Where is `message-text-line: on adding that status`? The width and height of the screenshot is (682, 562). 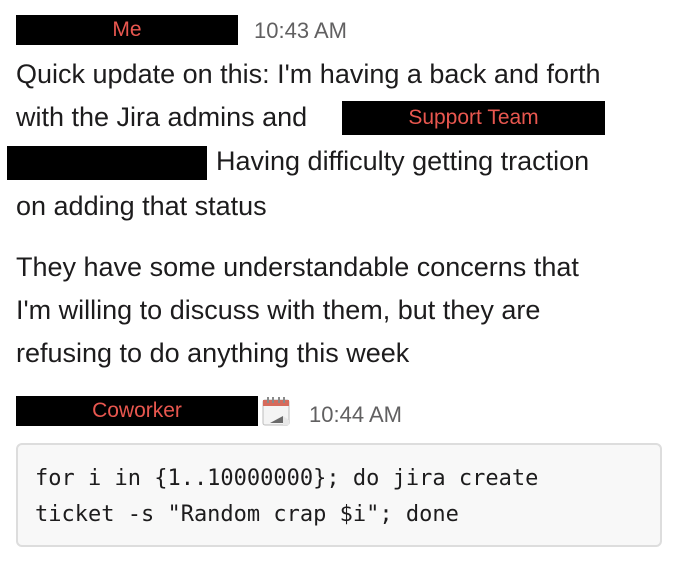
message-text-line: on adding that status is located at coordinates (141, 206).